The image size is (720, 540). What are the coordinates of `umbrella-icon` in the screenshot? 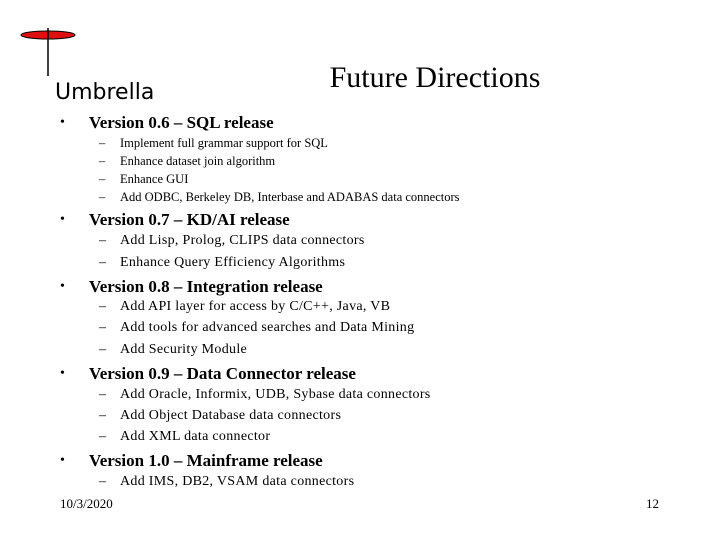 It's located at (48, 52).